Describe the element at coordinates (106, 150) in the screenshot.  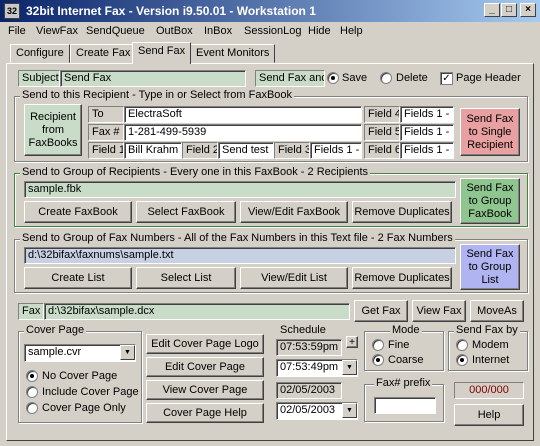
I see `field1-label: Field 1` at that location.